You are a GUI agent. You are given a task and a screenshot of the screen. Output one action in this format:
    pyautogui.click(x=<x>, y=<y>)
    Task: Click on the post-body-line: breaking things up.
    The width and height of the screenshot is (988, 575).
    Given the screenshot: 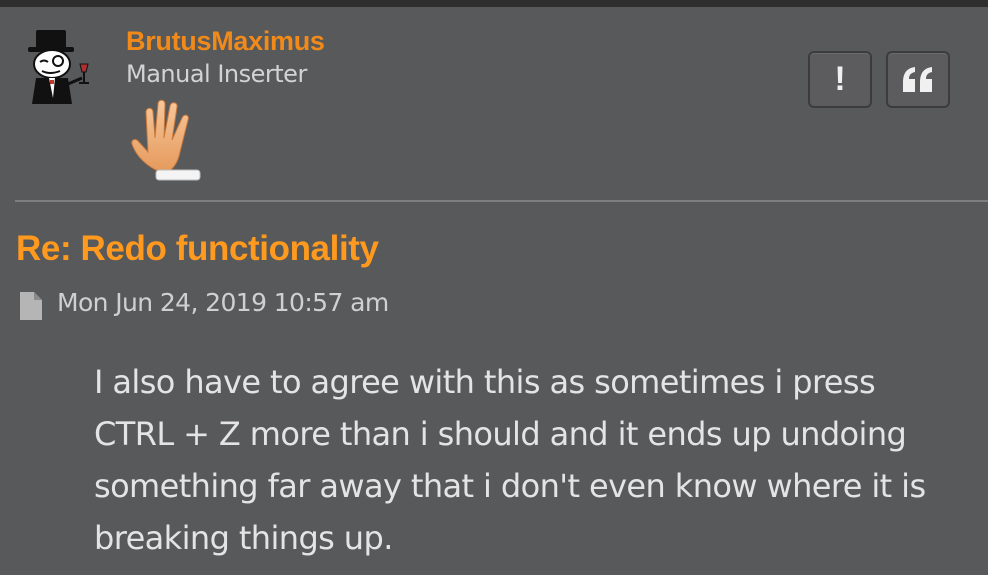 What is the action you would take?
    pyautogui.click(x=243, y=538)
    